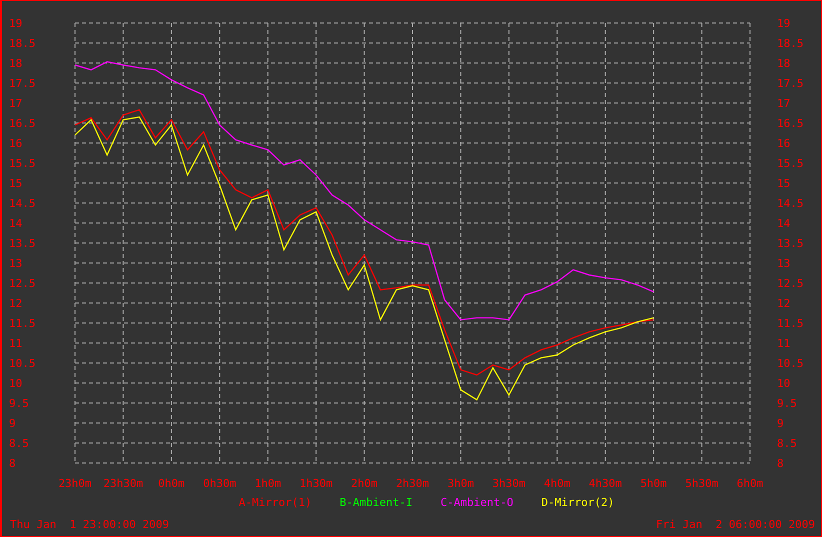  Describe the element at coordinates (750, 483) in the screenshot. I see `axis-label: 6h0m` at that location.